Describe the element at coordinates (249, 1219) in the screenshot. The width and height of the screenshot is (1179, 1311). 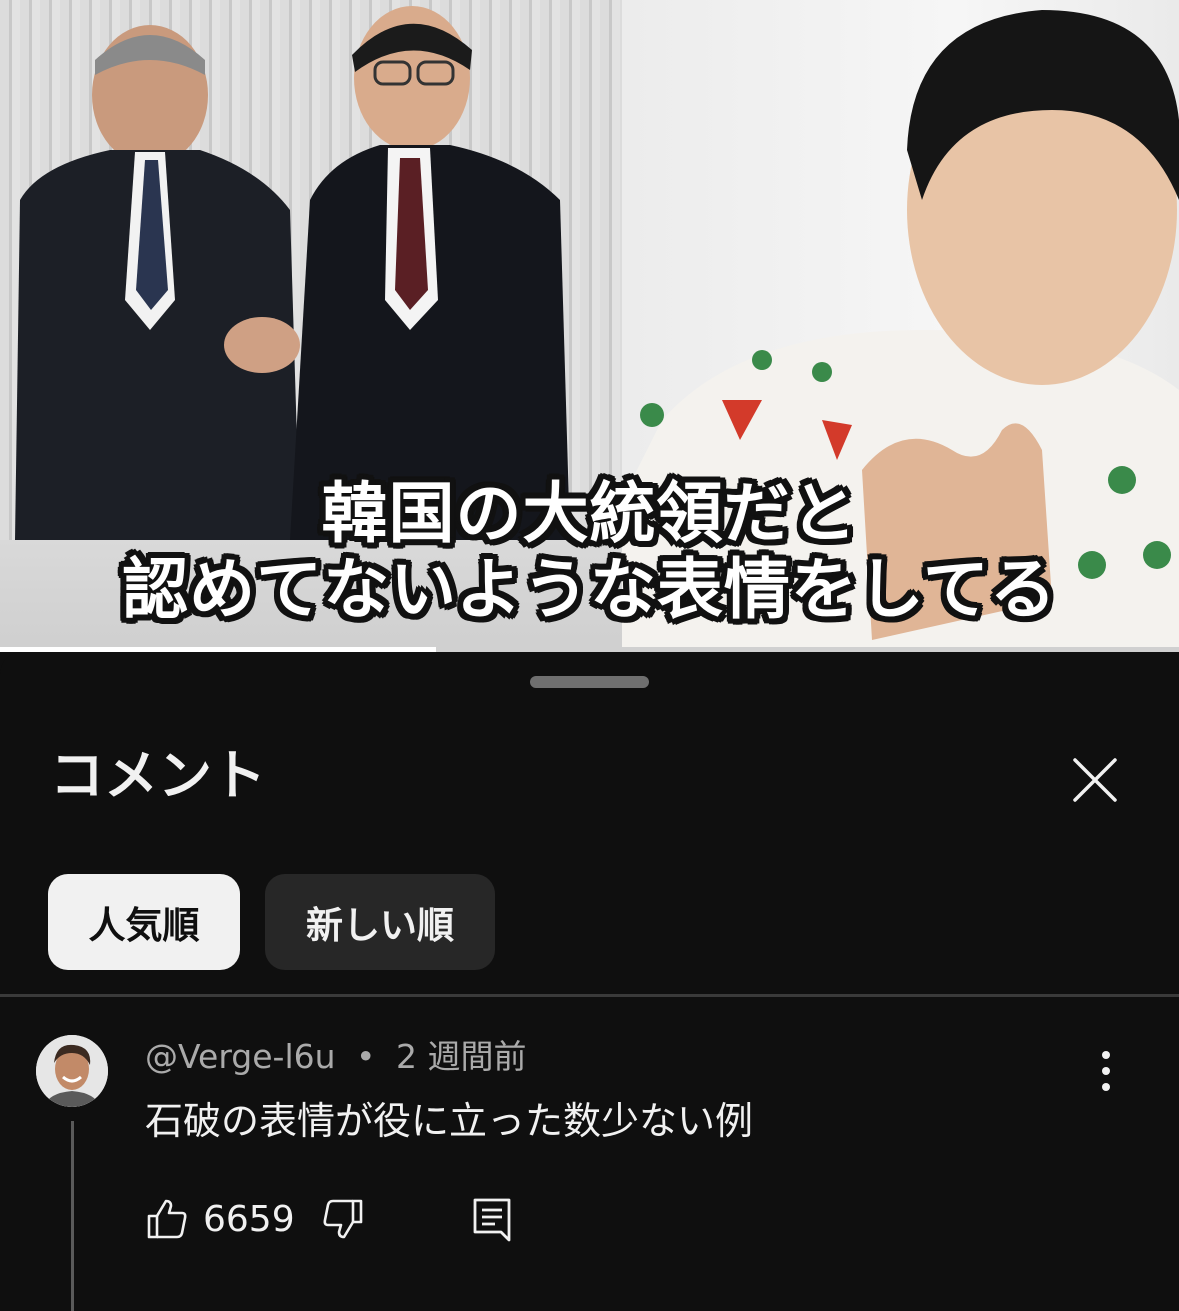
I see `like-count: 6659` at that location.